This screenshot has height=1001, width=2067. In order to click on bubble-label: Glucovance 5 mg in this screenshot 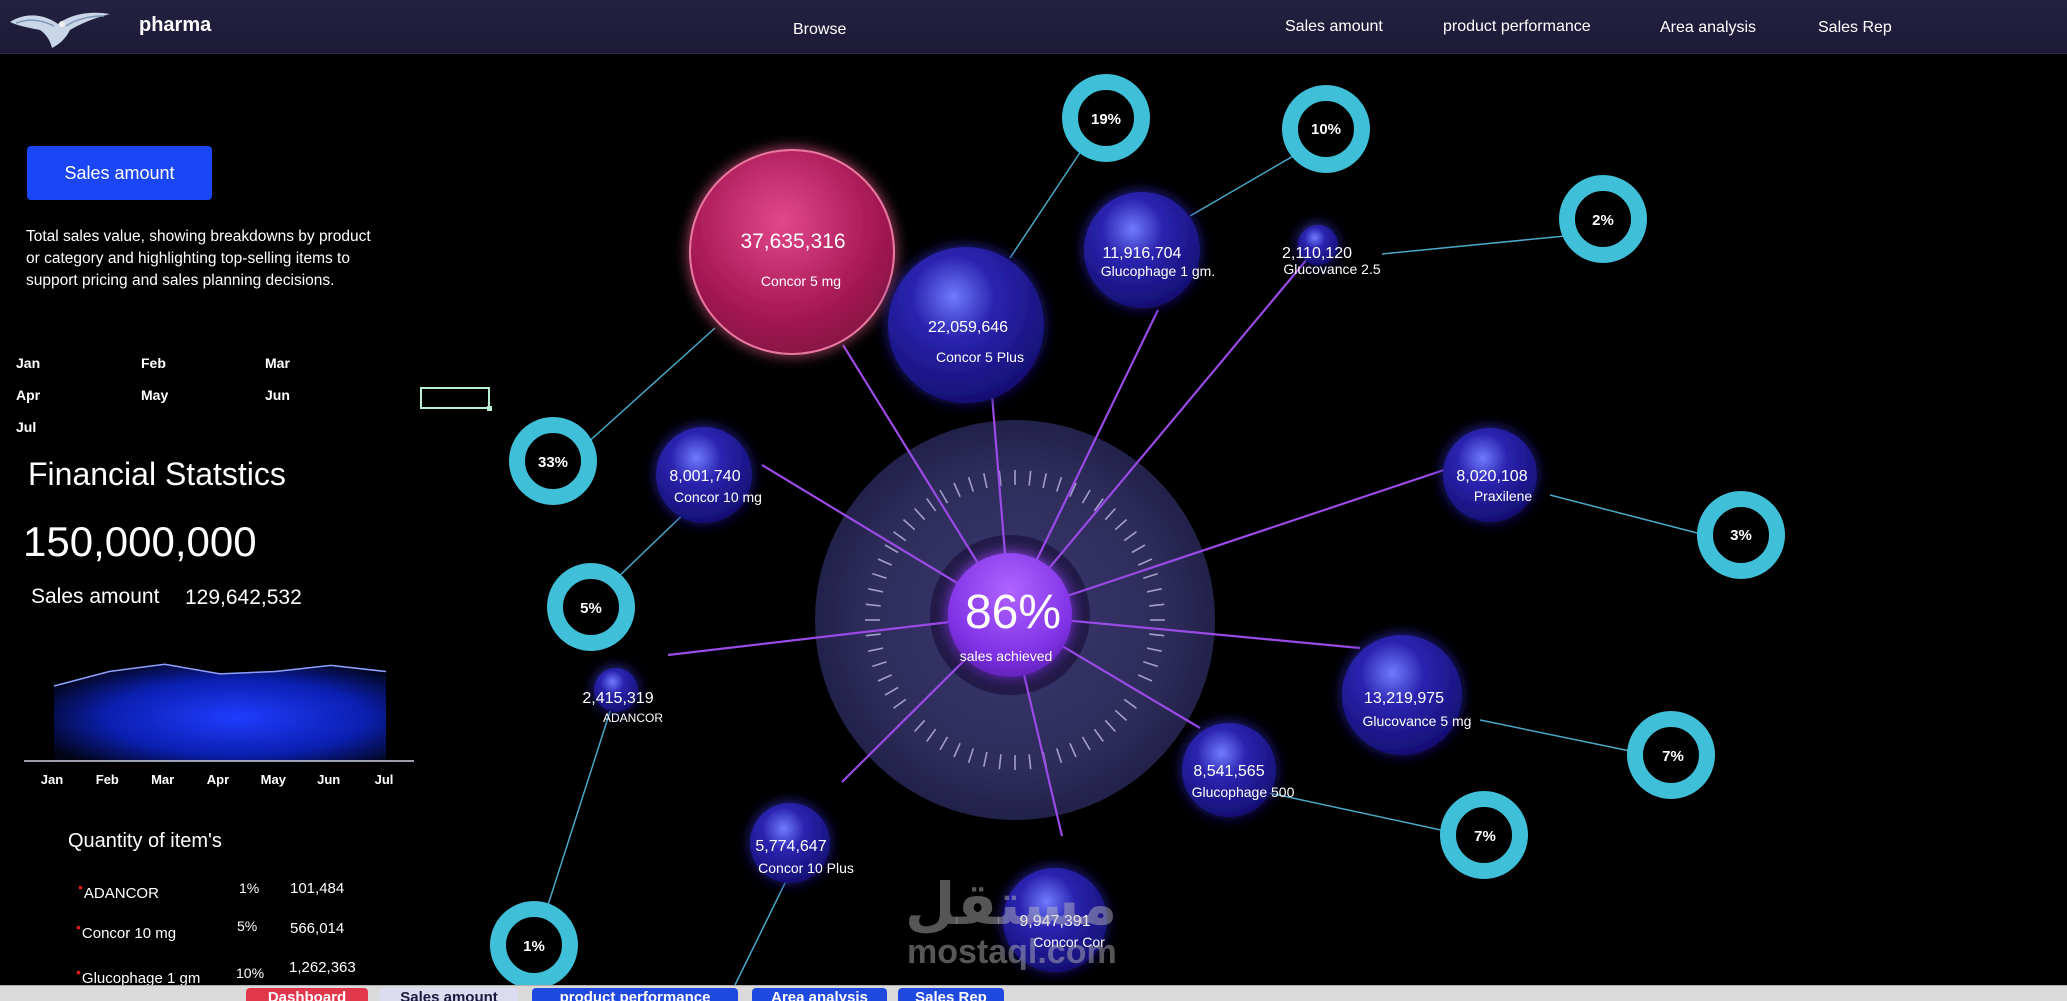, I will do `click(1417, 721)`.